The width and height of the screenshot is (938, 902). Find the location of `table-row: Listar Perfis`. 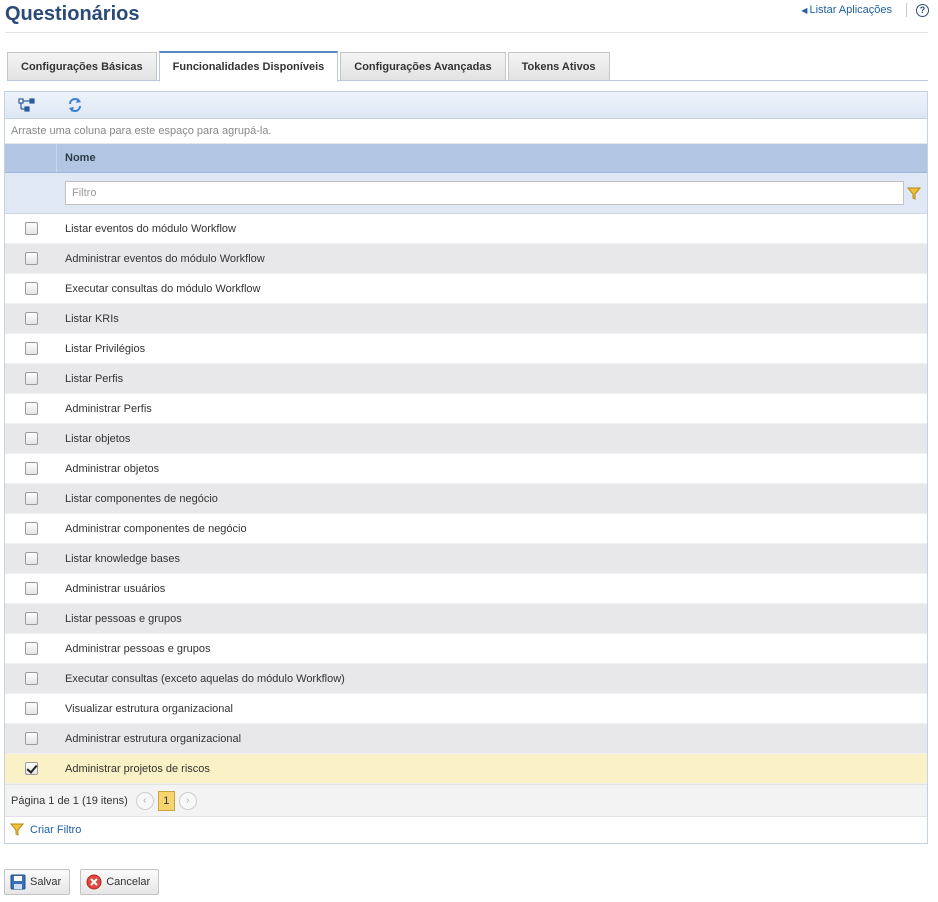

table-row: Listar Perfis is located at coordinates (466, 379).